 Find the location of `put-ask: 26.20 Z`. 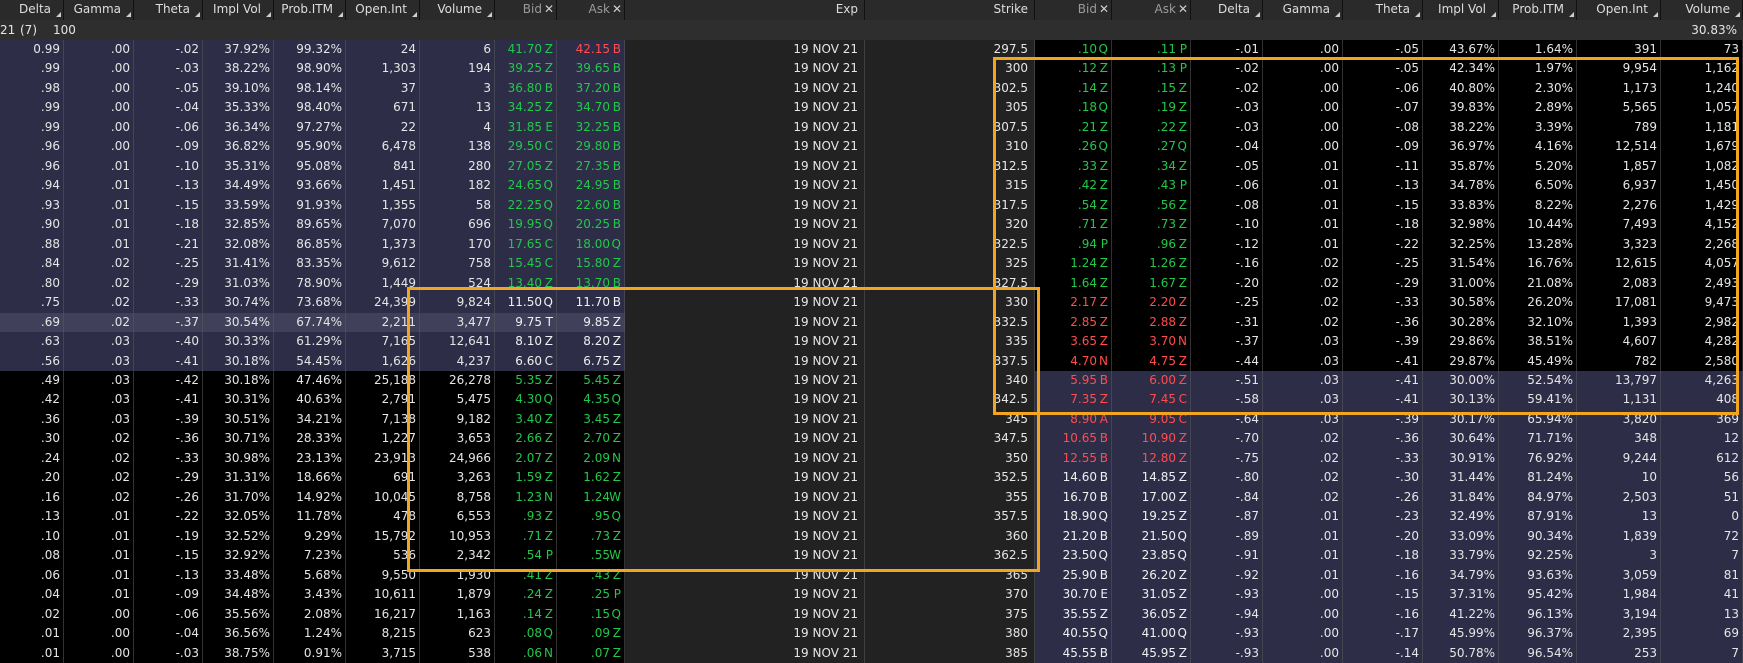

put-ask: 26.20 Z is located at coordinates (1151, 575).